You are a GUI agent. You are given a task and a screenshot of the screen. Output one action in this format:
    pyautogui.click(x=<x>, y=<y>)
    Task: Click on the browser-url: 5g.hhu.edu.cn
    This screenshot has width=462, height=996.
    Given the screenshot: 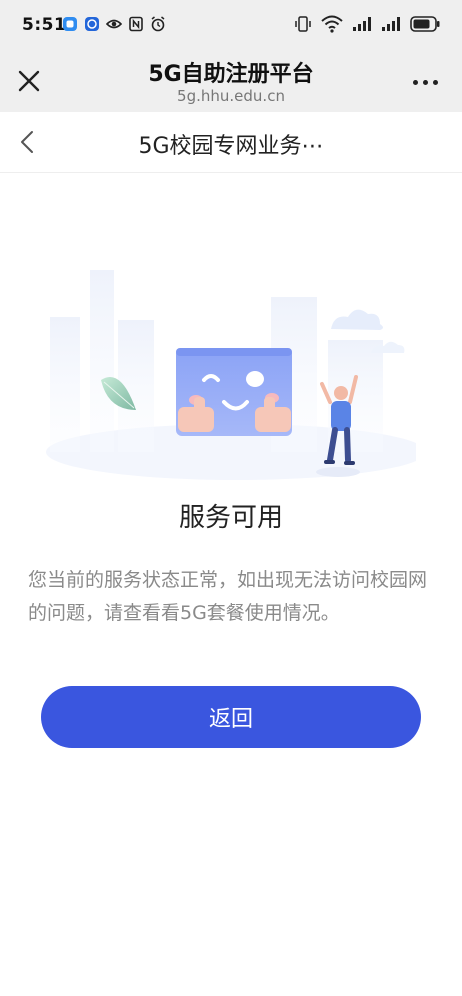 What is the action you would take?
    pyautogui.click(x=231, y=96)
    